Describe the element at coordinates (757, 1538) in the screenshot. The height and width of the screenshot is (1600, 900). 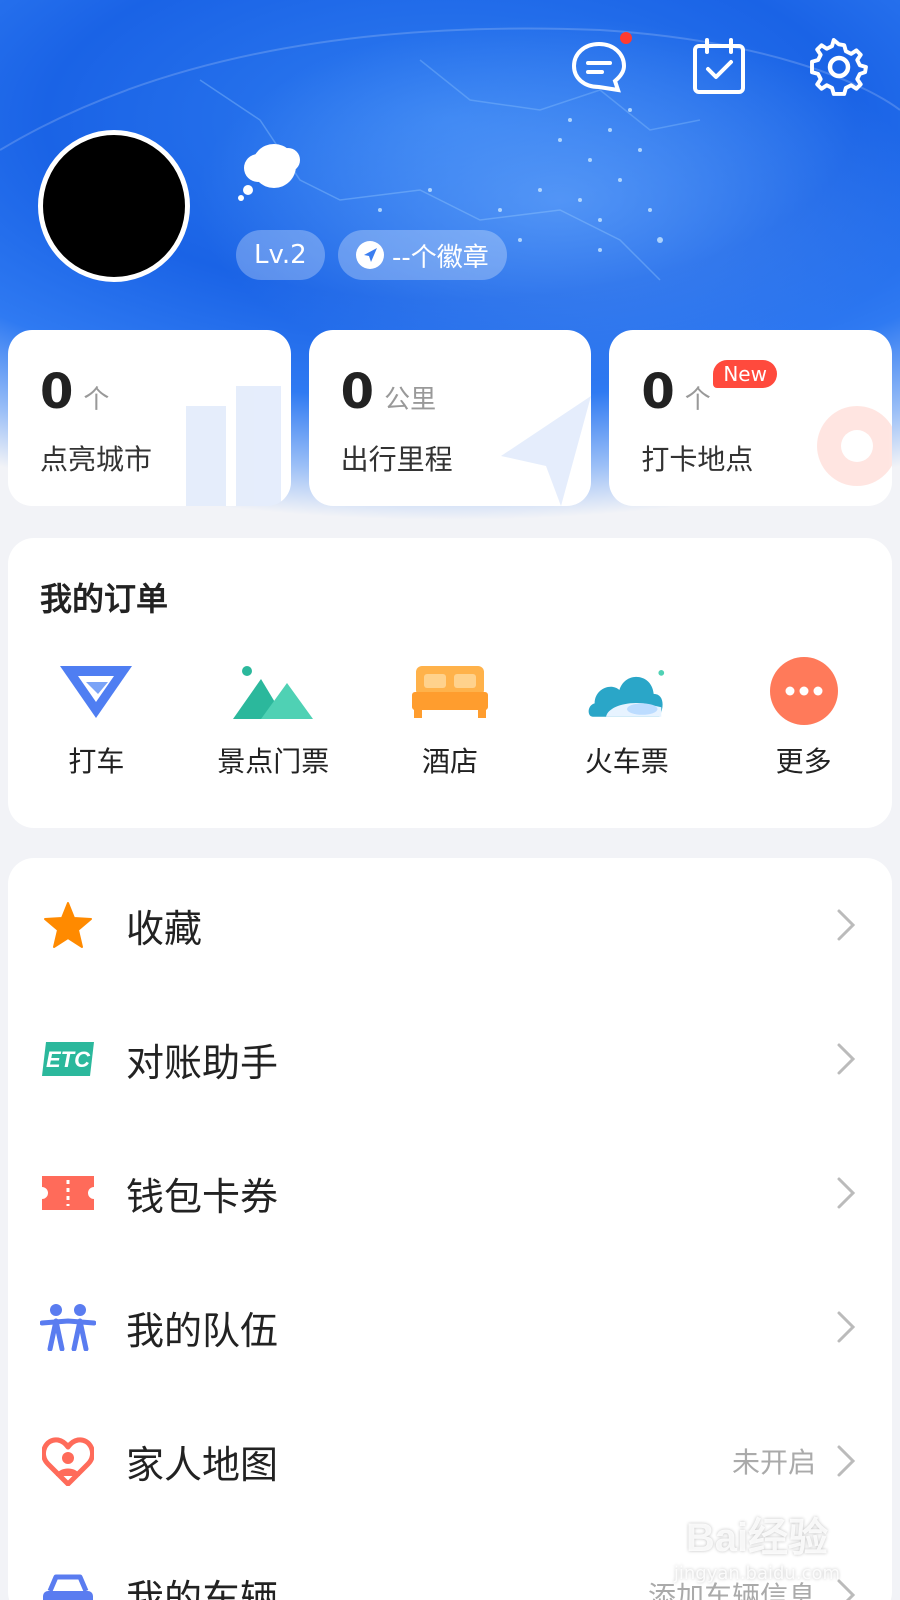
I see `watermark-logo: Bai经验` at that location.